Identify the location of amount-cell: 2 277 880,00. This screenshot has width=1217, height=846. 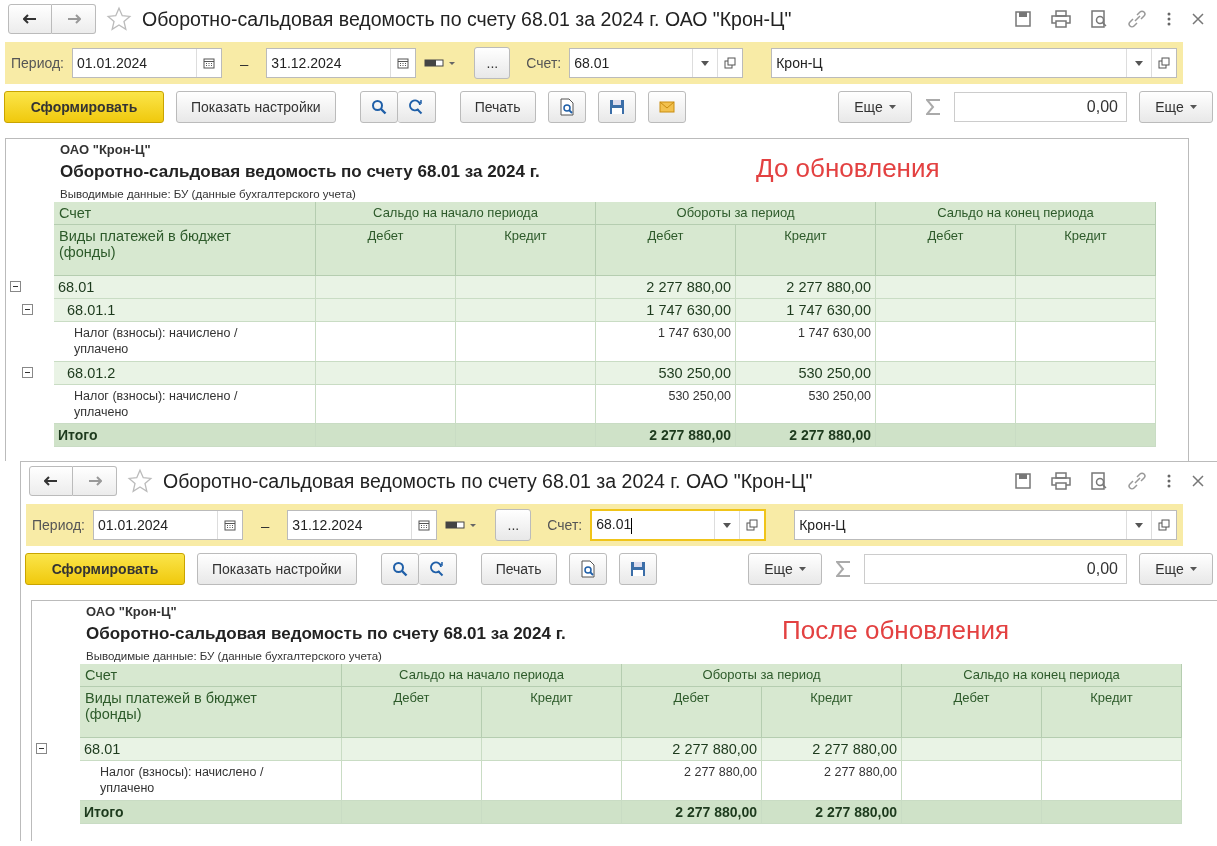
(666, 287).